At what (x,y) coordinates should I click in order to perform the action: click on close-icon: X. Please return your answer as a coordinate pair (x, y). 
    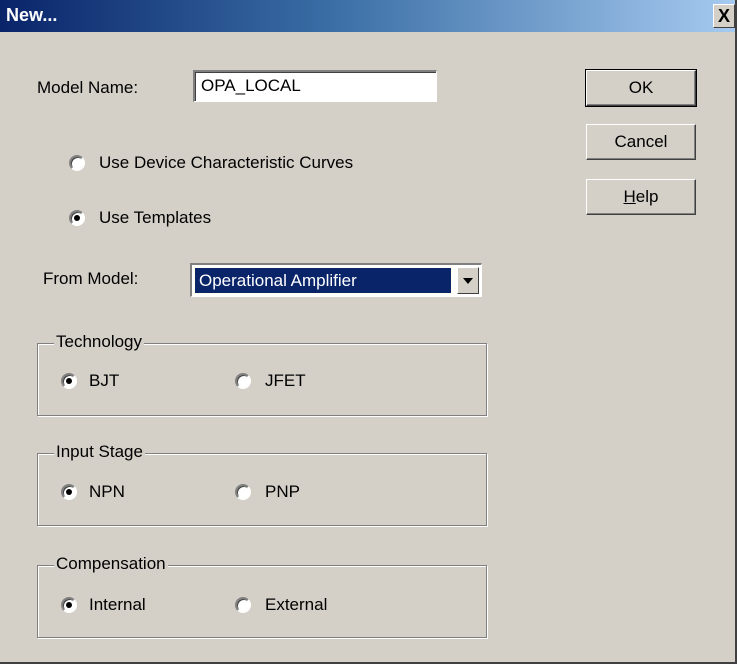
    Looking at the image, I should click on (723, 16).